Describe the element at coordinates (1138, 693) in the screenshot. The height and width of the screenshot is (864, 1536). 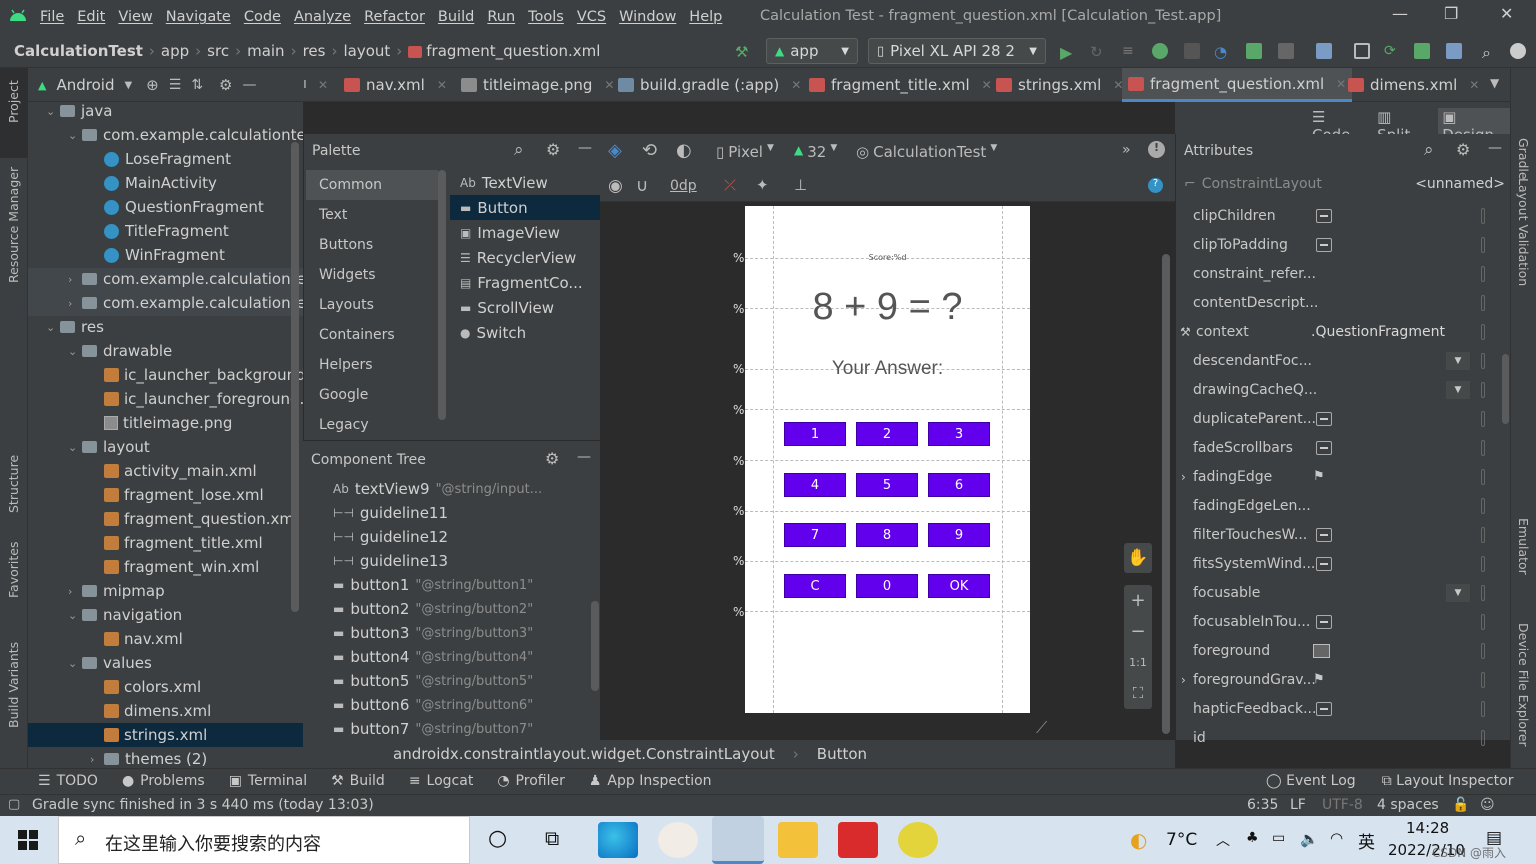
I see `zoom-to-fit-icon: ⛶` at that location.